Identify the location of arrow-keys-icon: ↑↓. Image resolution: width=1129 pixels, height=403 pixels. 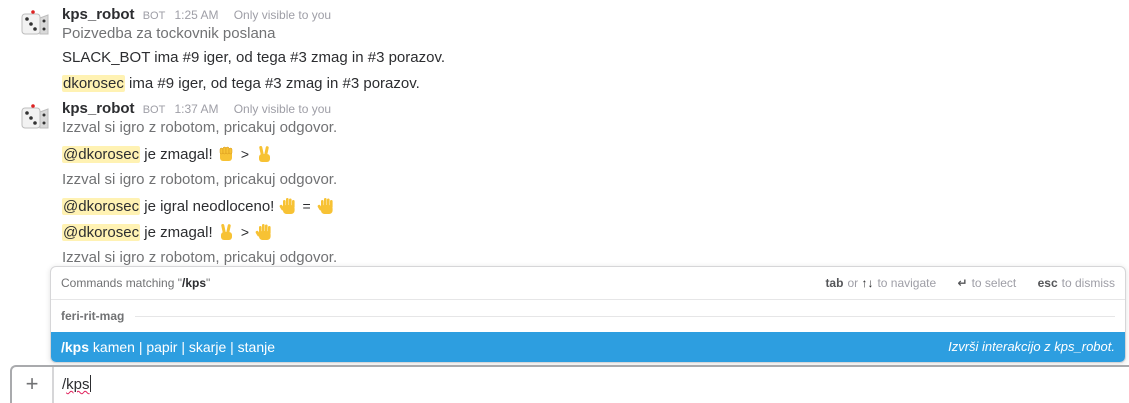
(867, 283).